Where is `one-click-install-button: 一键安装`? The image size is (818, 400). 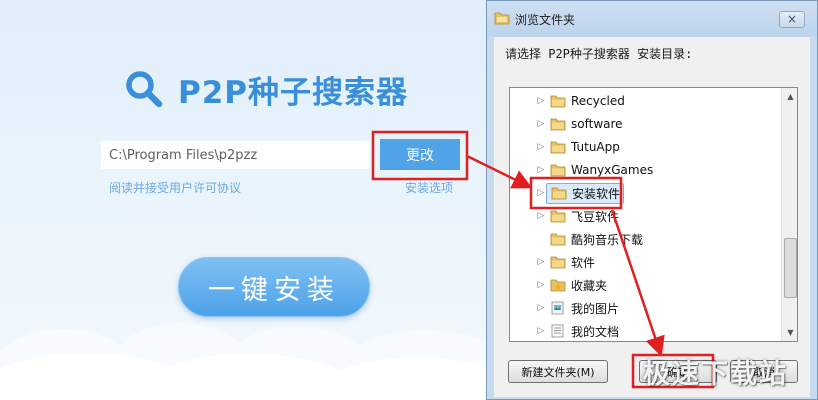
one-click-install-button: 一键安装 is located at coordinates (274, 287).